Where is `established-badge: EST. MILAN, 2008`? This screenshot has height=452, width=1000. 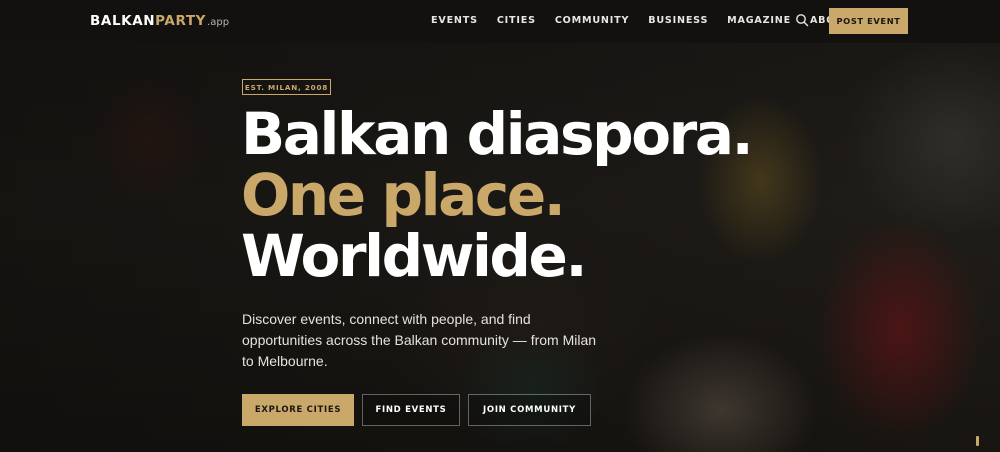
established-badge: EST. MILAN, 2008 is located at coordinates (286, 87).